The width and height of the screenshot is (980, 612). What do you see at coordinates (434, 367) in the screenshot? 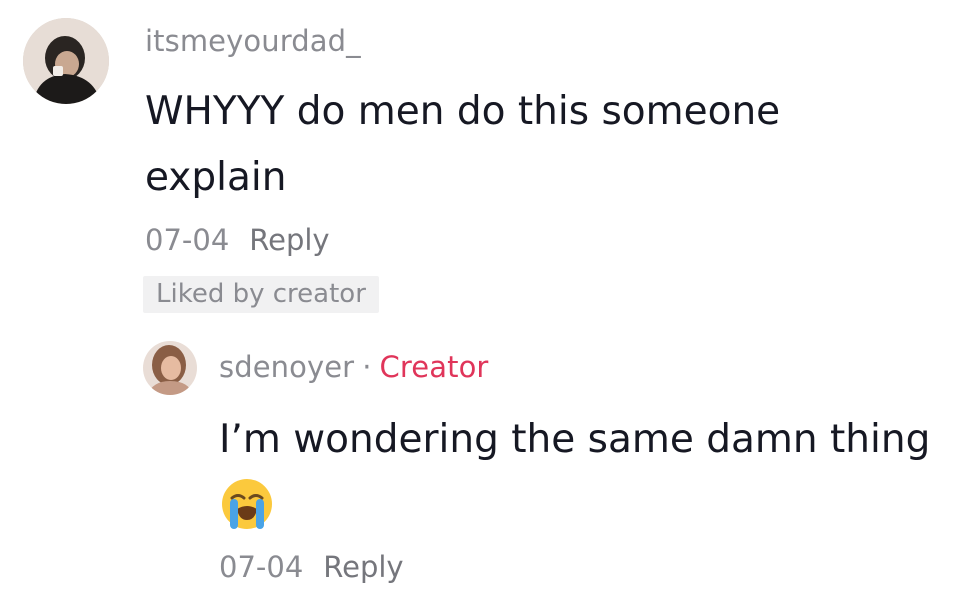
I see `creator-badge: Creator` at bounding box center [434, 367].